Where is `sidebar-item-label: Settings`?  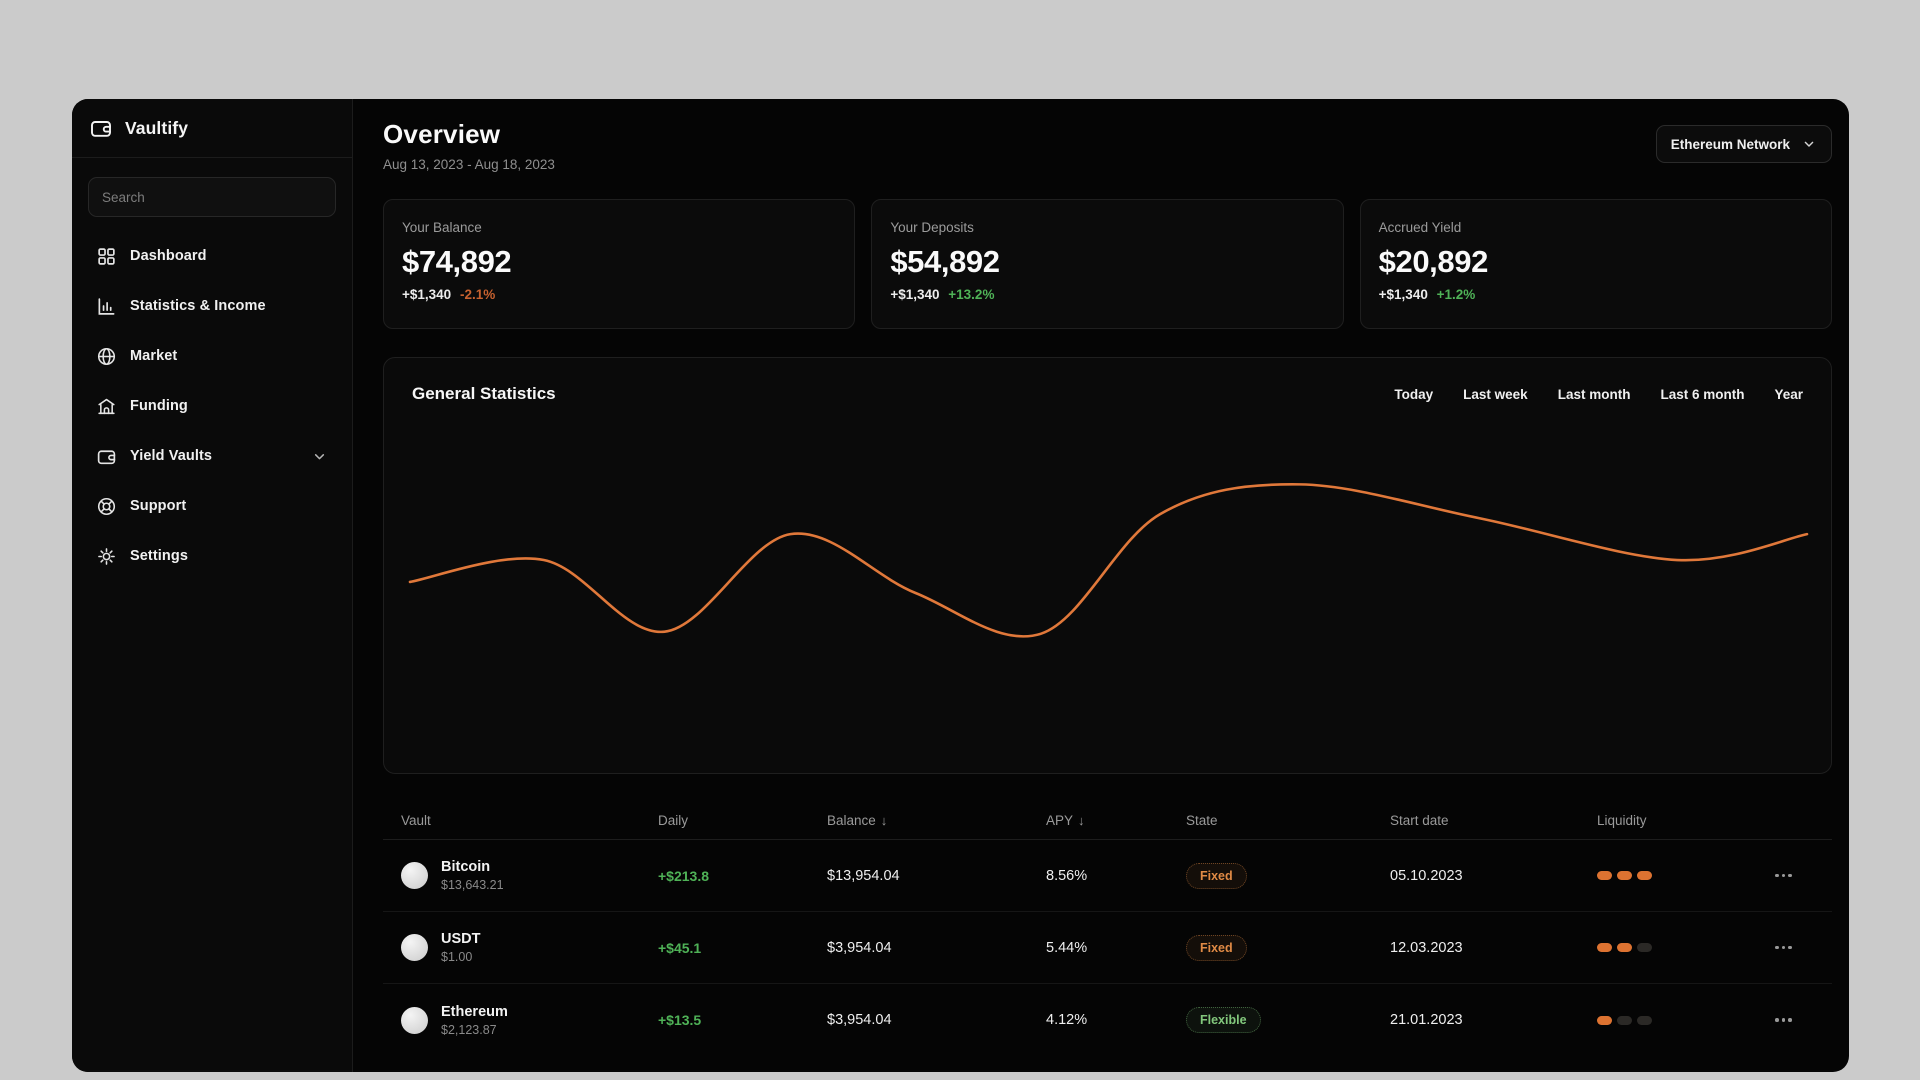 sidebar-item-label: Settings is located at coordinates (159, 556).